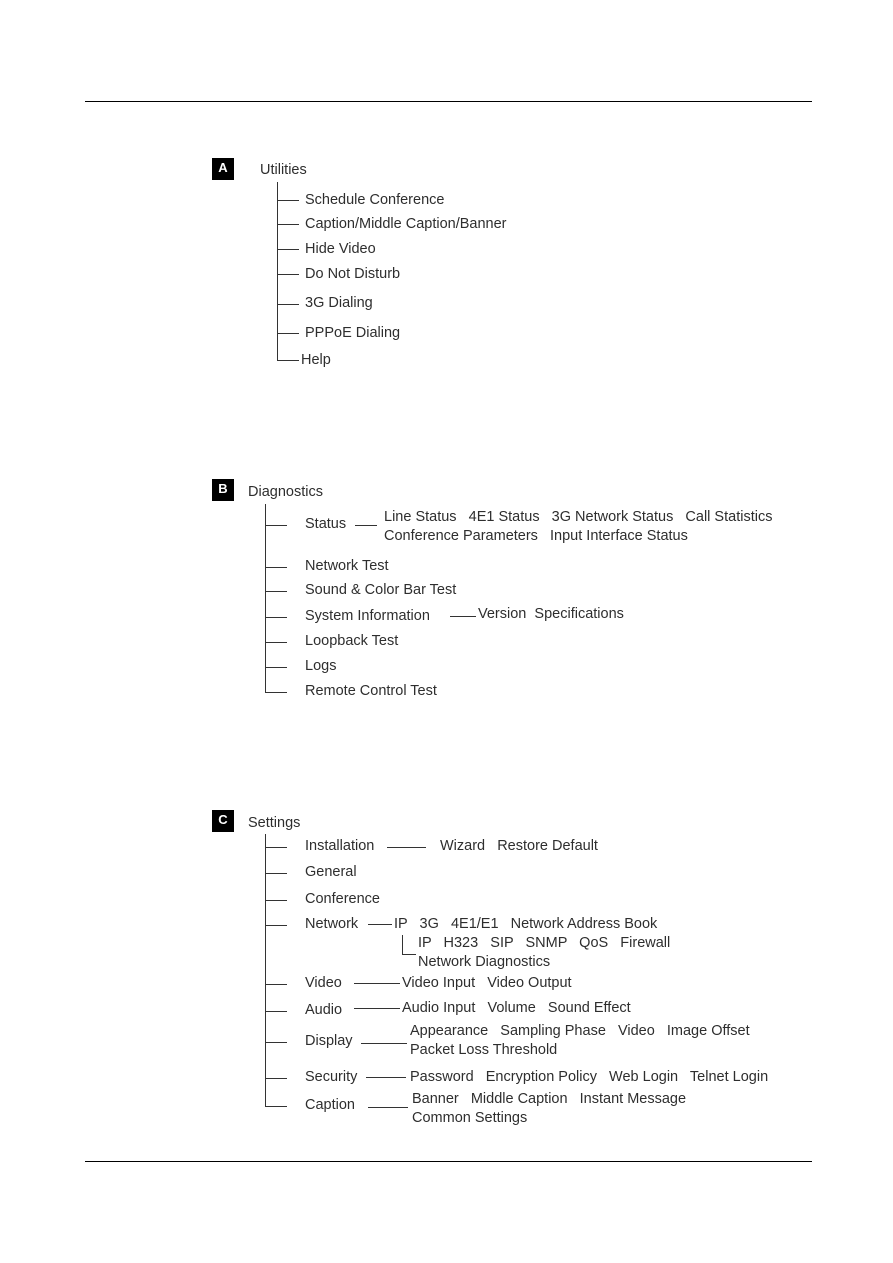 The image size is (893, 1263). What do you see at coordinates (484, 1050) in the screenshot?
I see `display-submenu-line2: Packet Loss Threshold` at bounding box center [484, 1050].